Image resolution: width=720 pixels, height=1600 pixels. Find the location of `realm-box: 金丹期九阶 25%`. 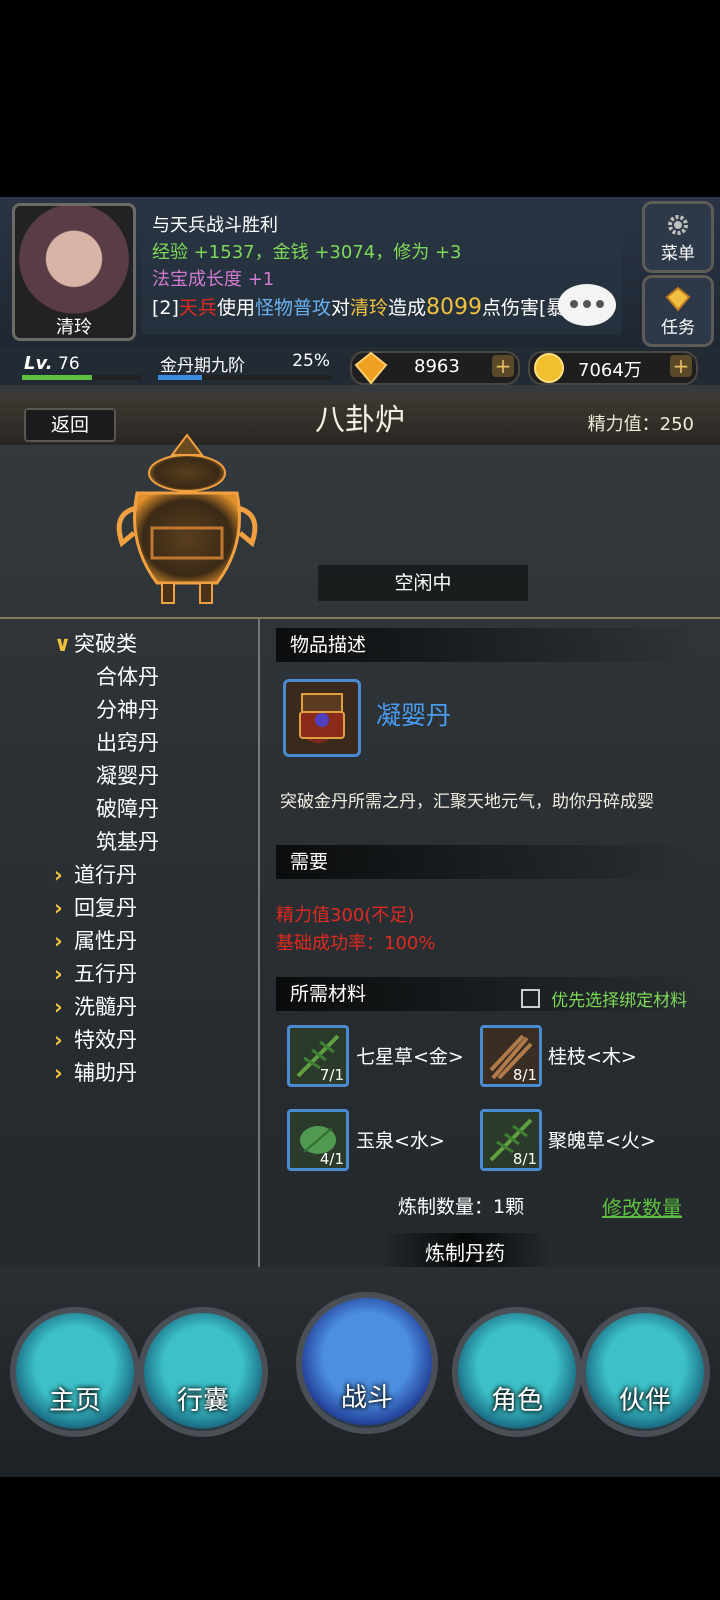

realm-box: 金丹期九阶 25% is located at coordinates (245, 366).